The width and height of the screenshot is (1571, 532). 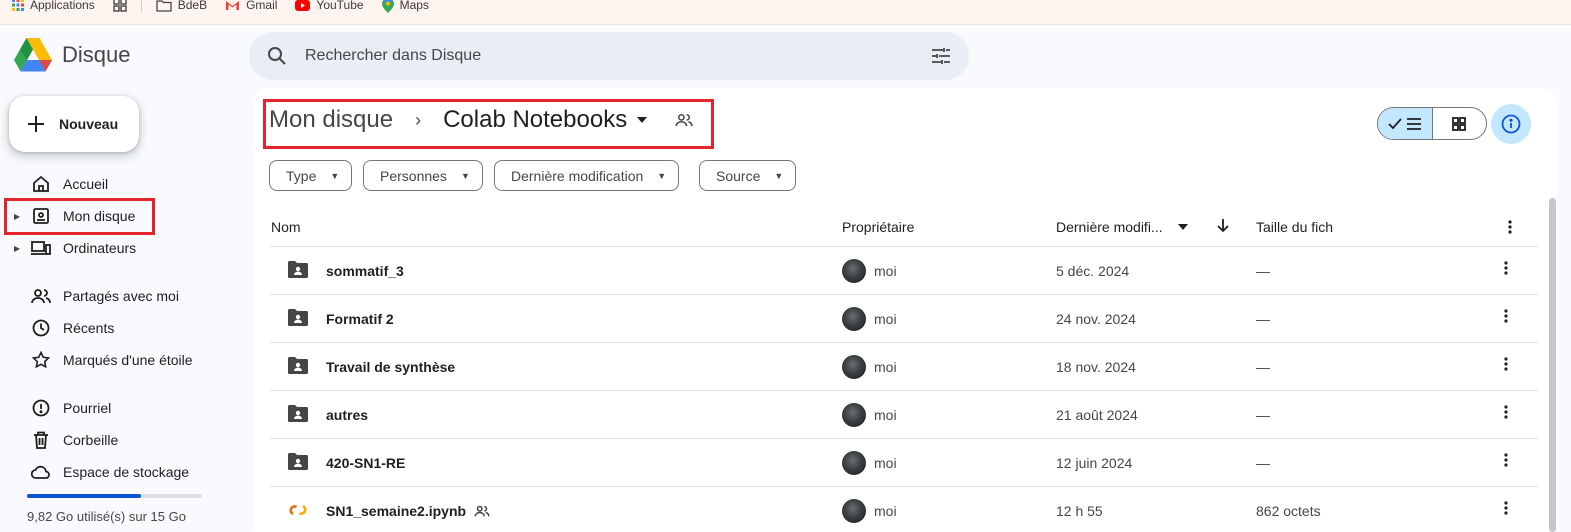 I want to click on highlight-box-my-drive, so click(x=79, y=216).